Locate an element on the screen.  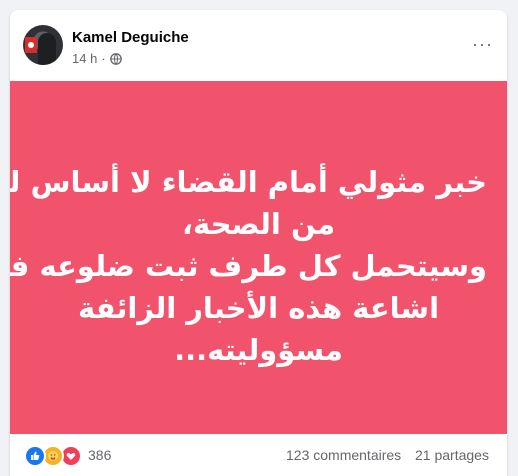
globe-icon is located at coordinates (115, 58).